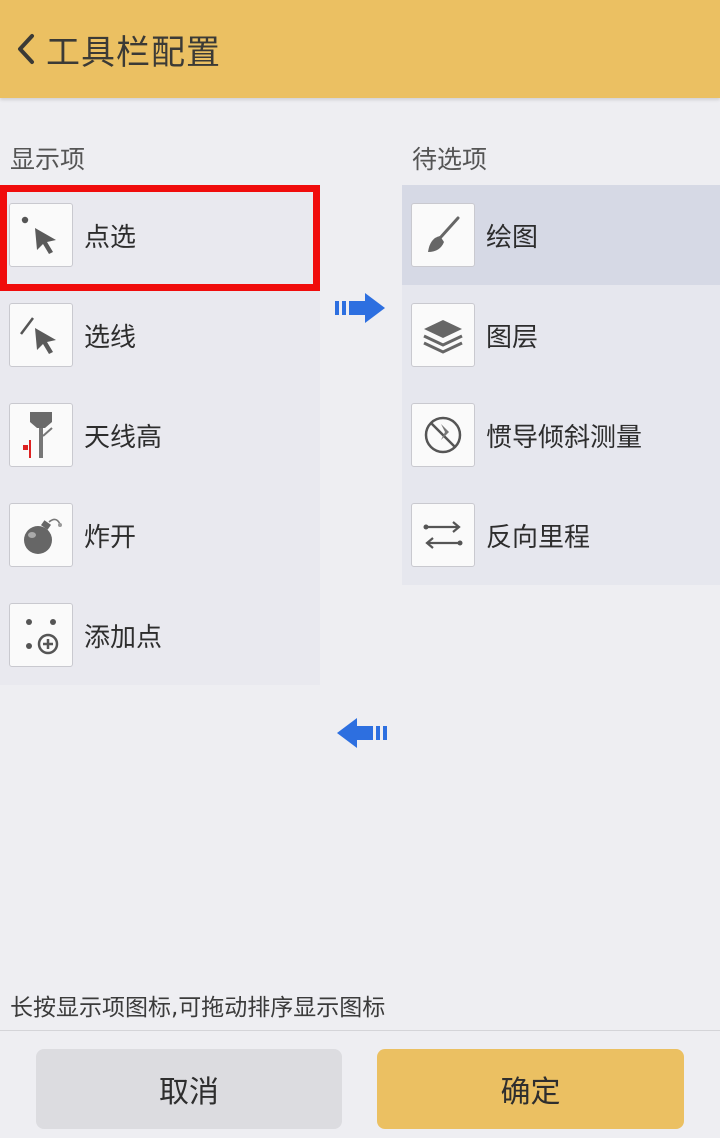 The height and width of the screenshot is (1138, 720). What do you see at coordinates (41, 435) in the screenshot?
I see `antenna-height-icon` at bounding box center [41, 435].